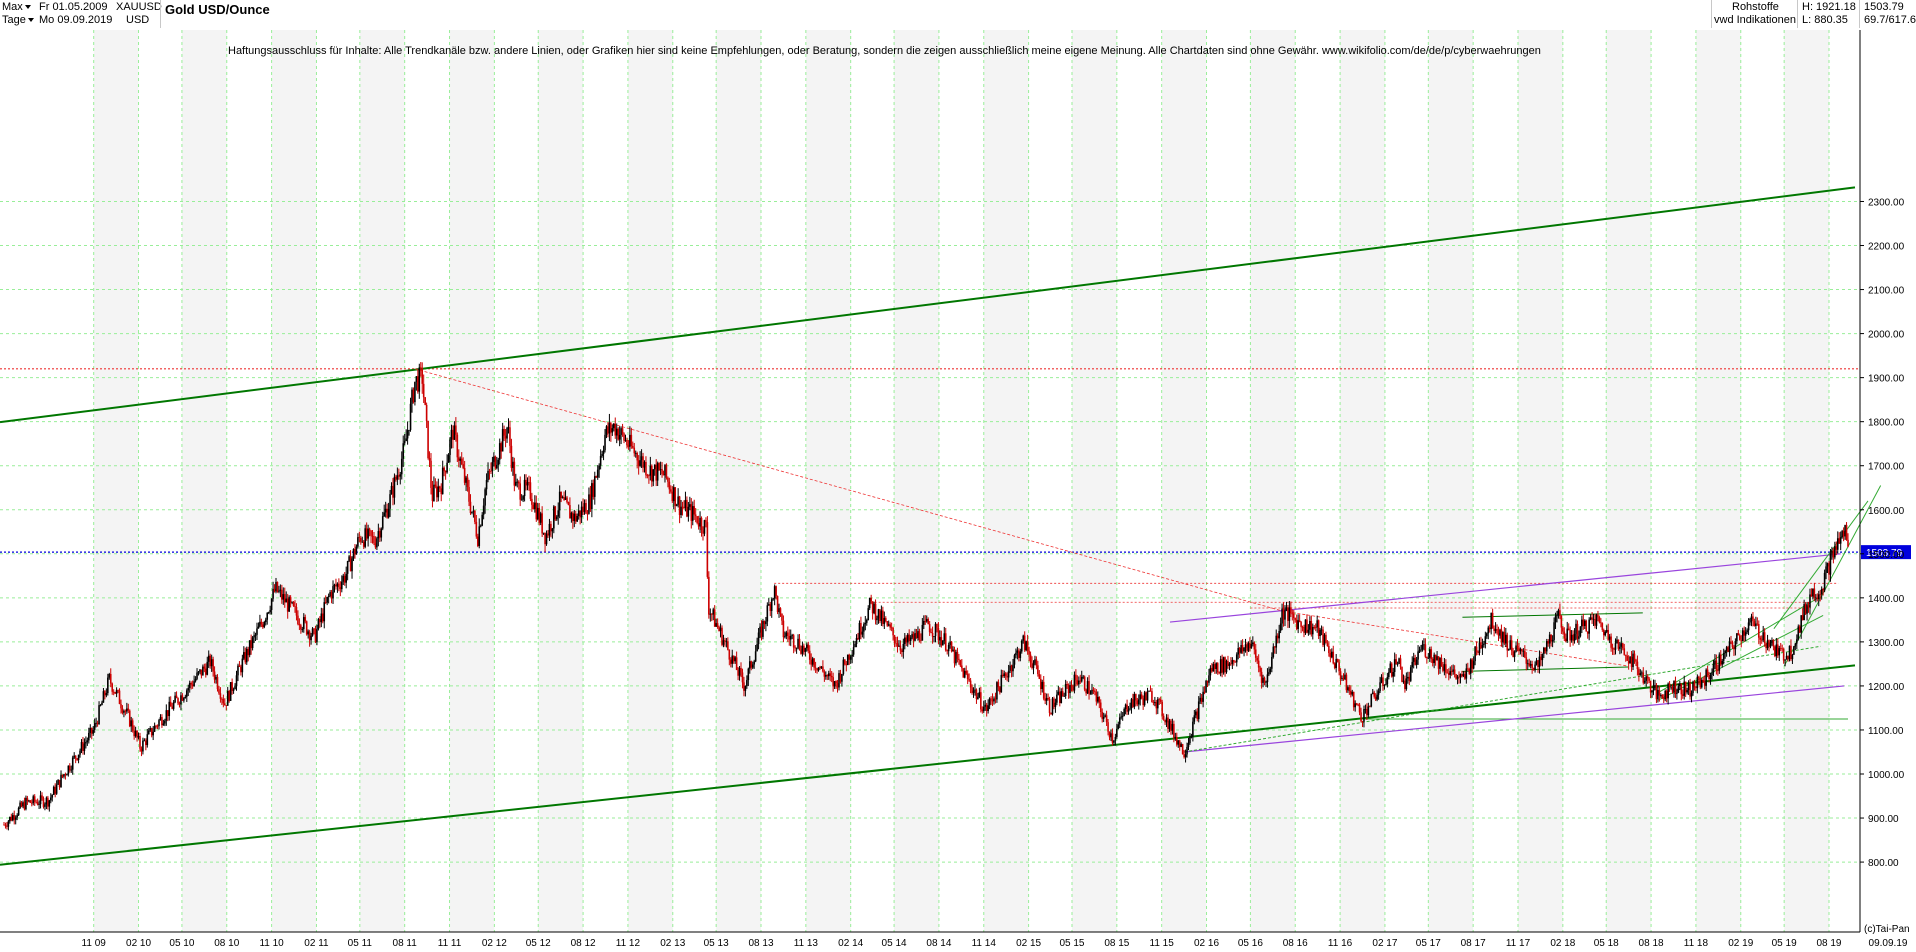  I want to click on x-tick-label: 05 13, so click(716, 943).